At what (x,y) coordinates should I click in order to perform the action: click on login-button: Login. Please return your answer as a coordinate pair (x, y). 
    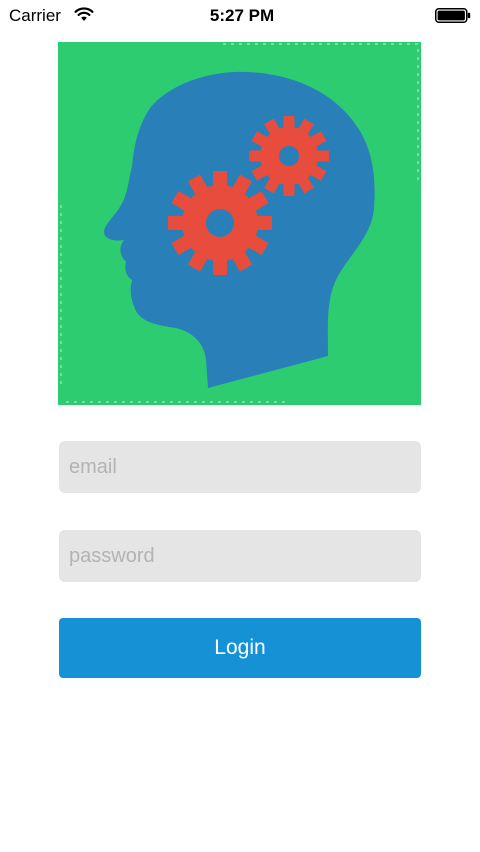
    Looking at the image, I should click on (240, 648).